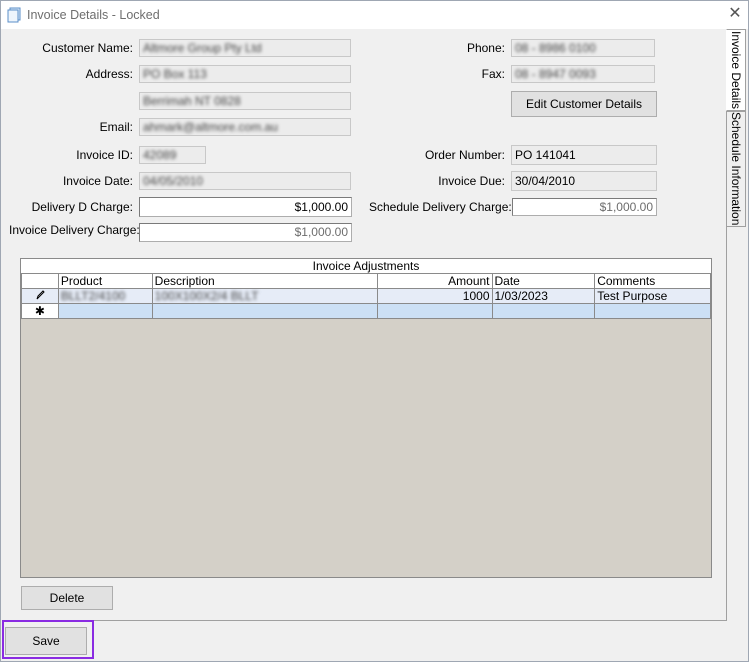  Describe the element at coordinates (97, 181) in the screenshot. I see `invoice-date-label: Invoice Date:` at that location.